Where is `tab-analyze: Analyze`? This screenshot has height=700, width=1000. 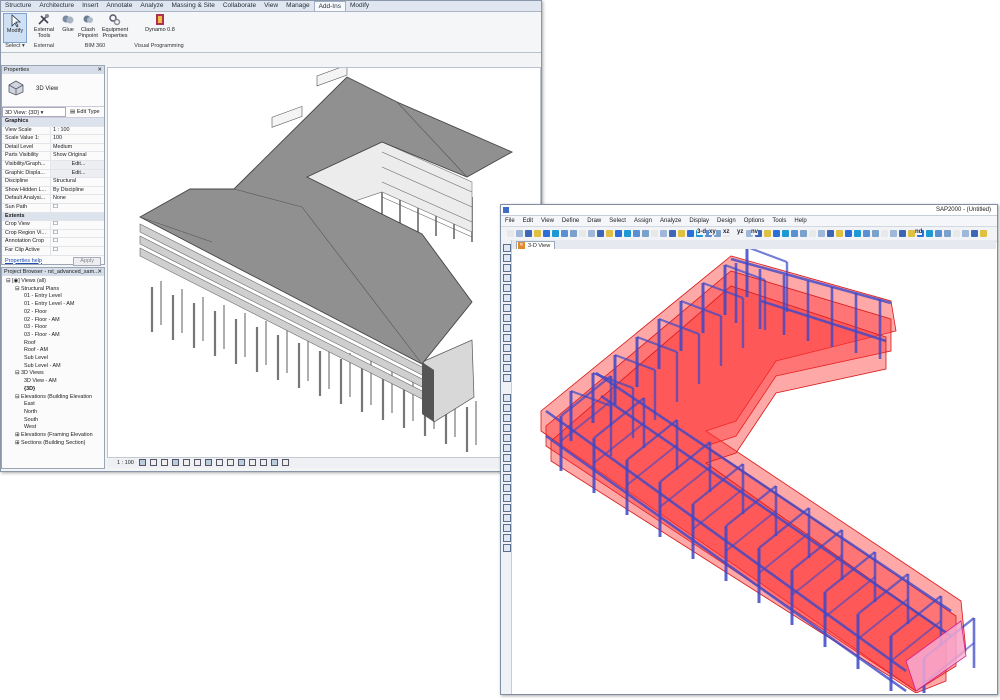 tab-analyze: Analyze is located at coordinates (151, 6).